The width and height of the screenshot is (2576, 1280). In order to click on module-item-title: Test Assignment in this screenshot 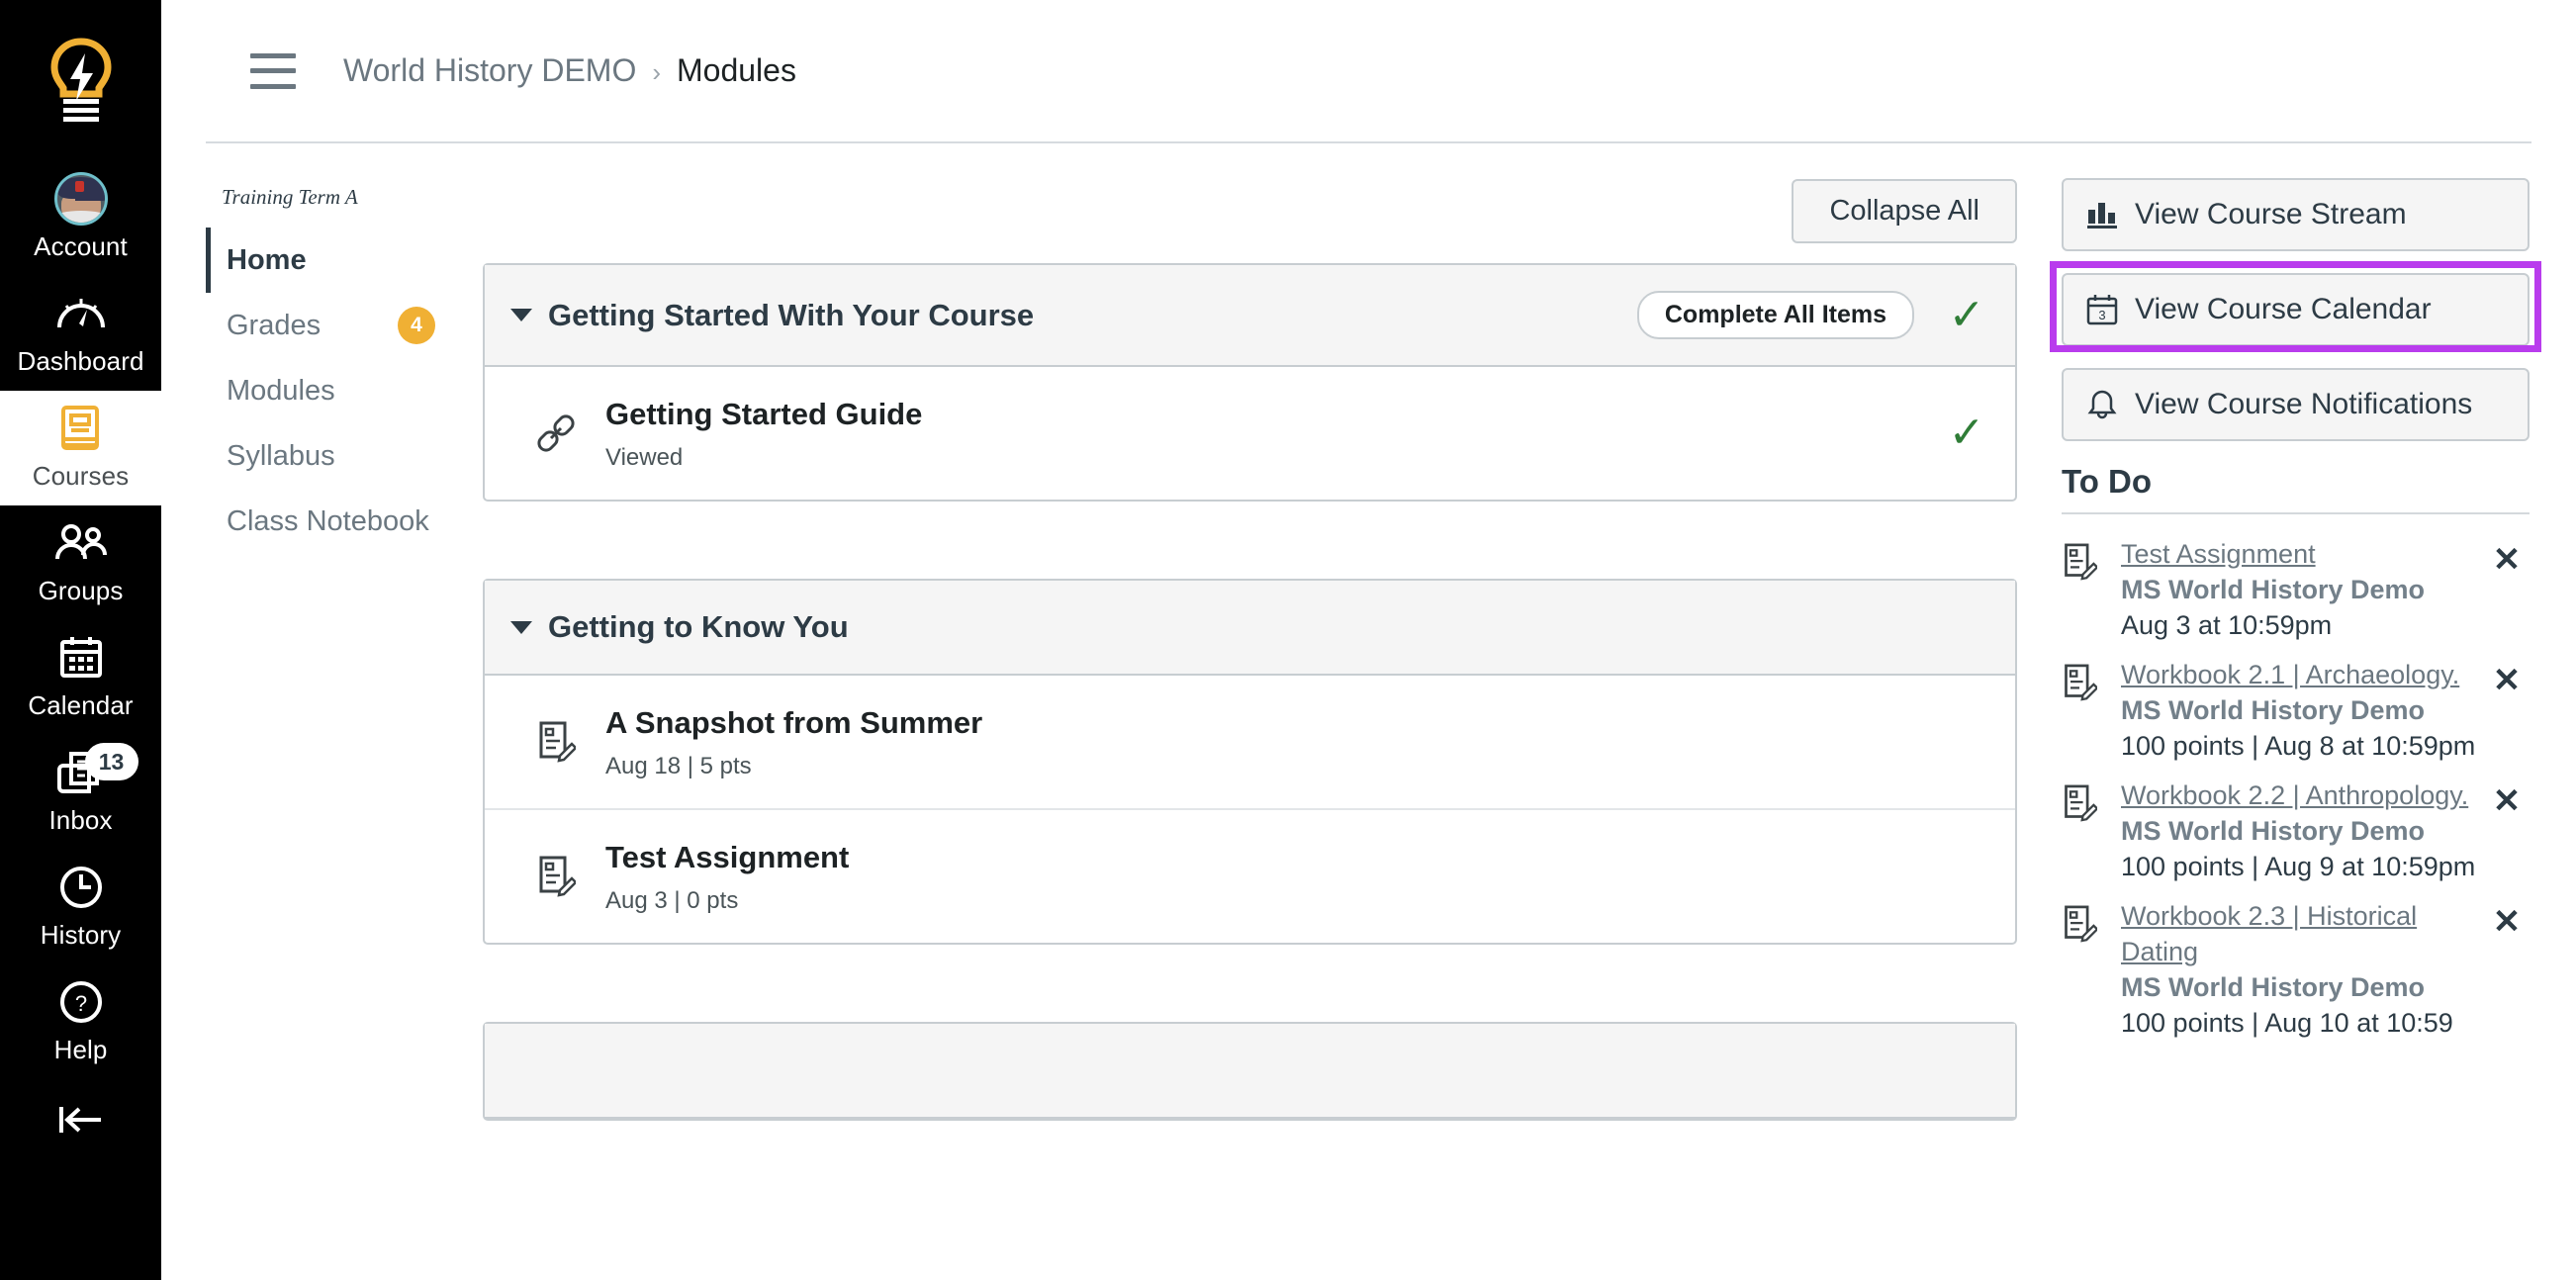, I will do `click(727, 857)`.